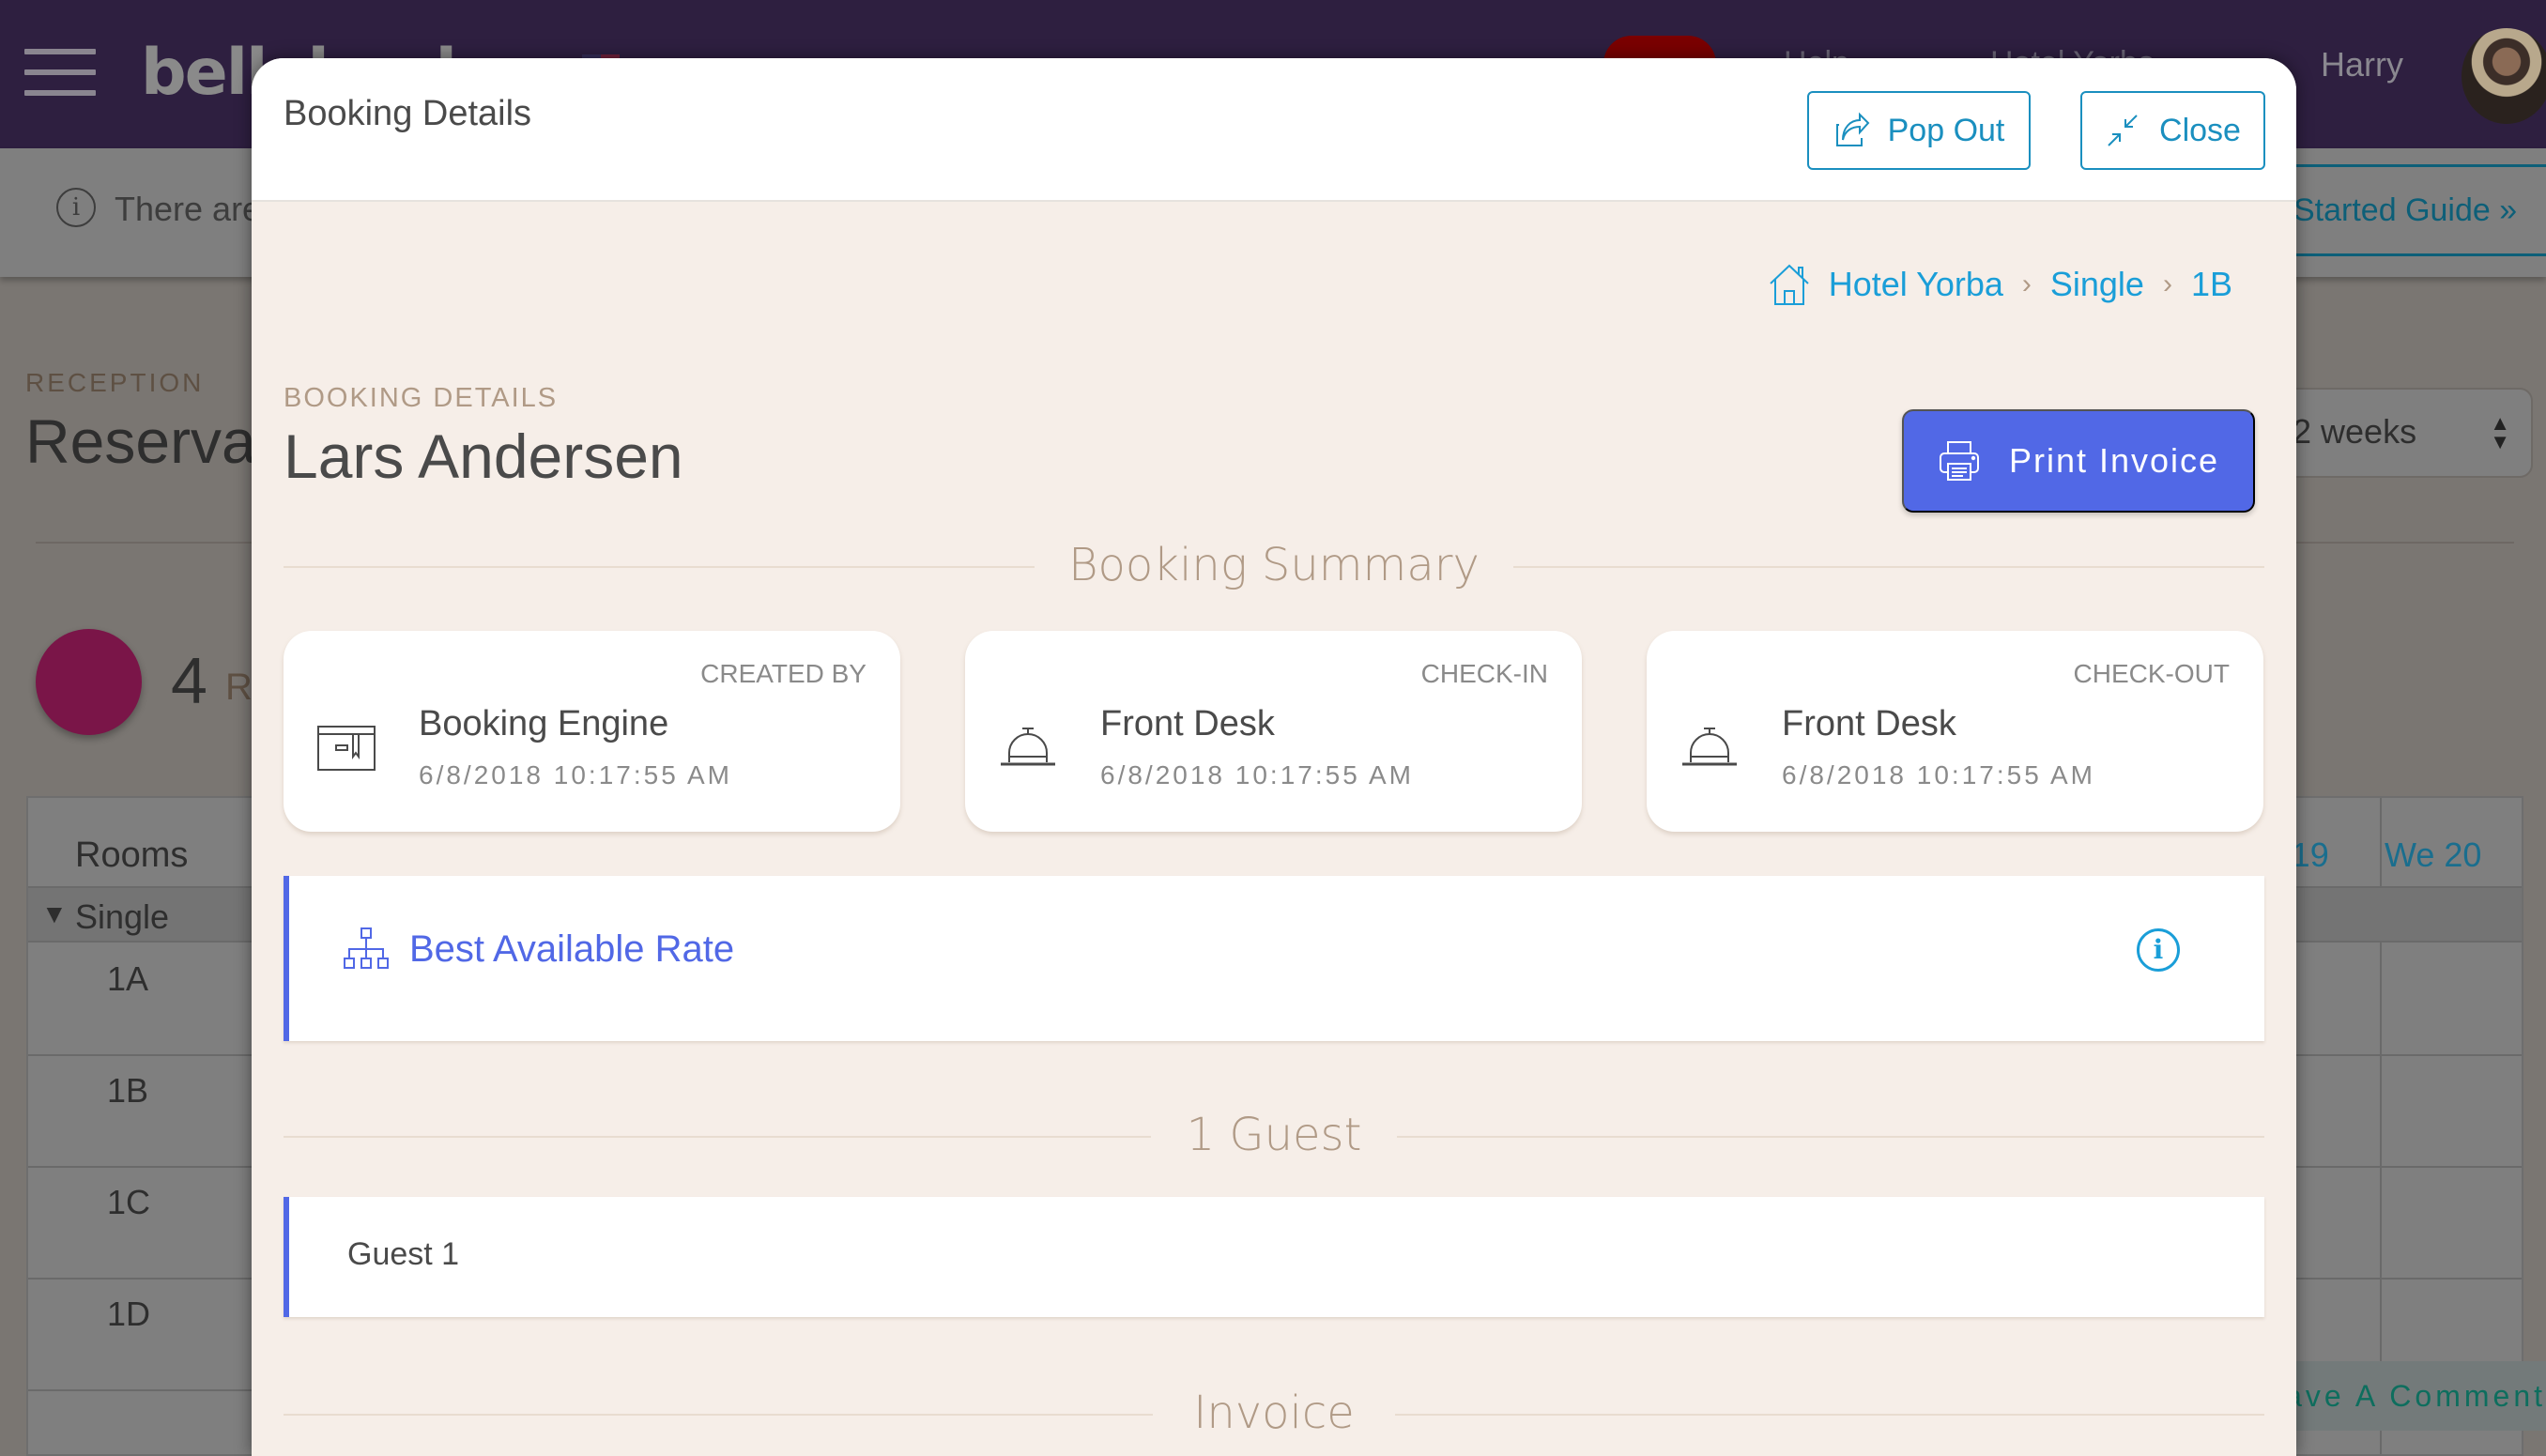  I want to click on close-button: Close, so click(2172, 130).